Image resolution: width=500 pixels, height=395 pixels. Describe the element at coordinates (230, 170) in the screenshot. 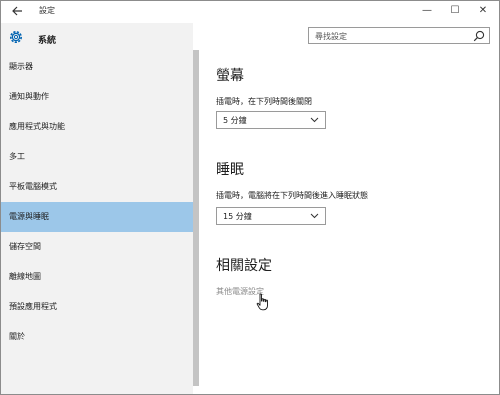

I see `sleep-heading: 睡眠` at that location.